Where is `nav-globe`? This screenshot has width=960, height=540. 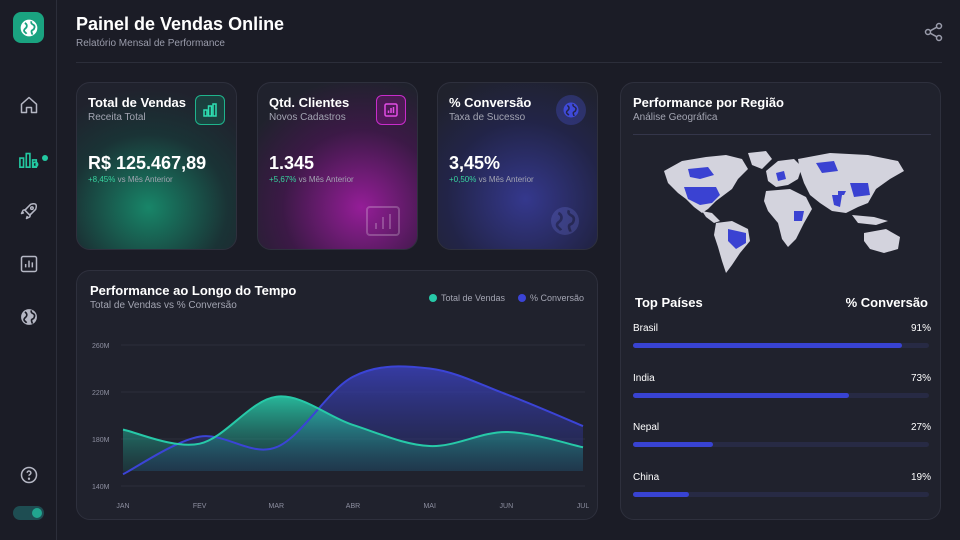 nav-globe is located at coordinates (29, 317).